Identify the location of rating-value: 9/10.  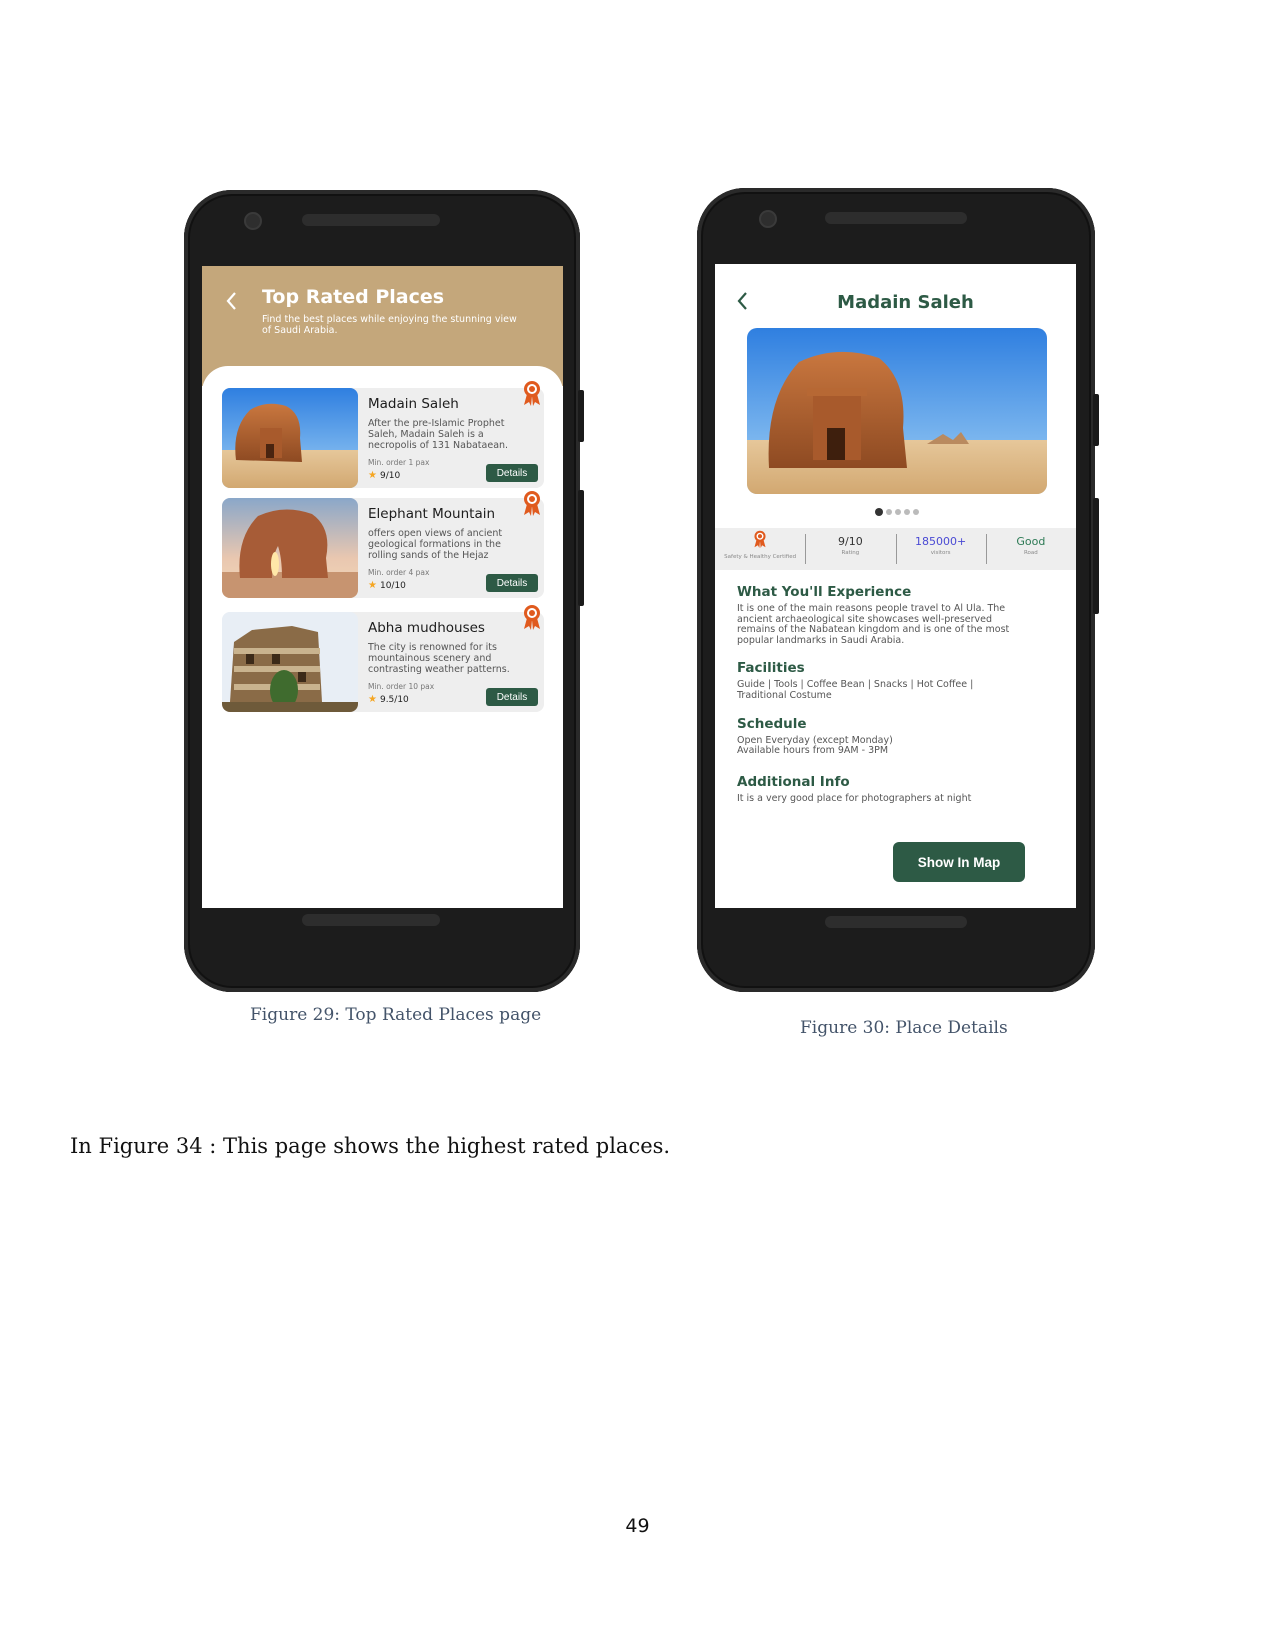
(390, 476).